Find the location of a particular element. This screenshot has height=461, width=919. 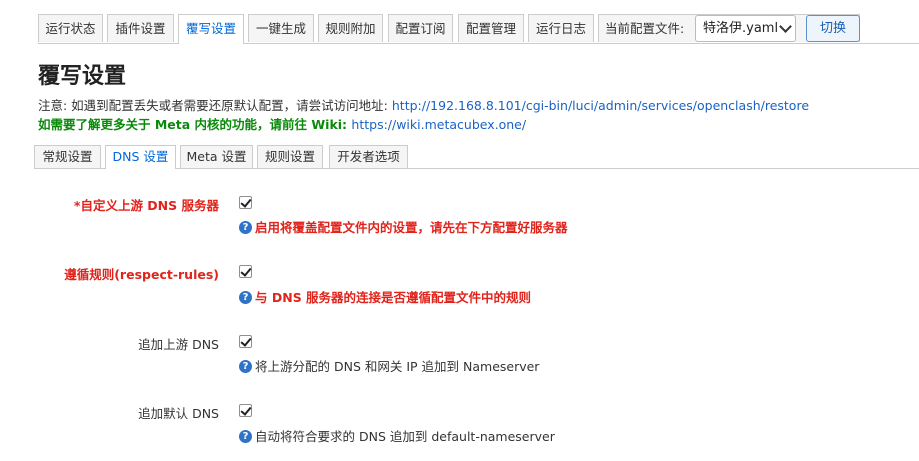

custom-upstream-dns-help: ? 启用将覆盖配置文件内的设置，请先在下方配置好服务器 is located at coordinates (403, 228).